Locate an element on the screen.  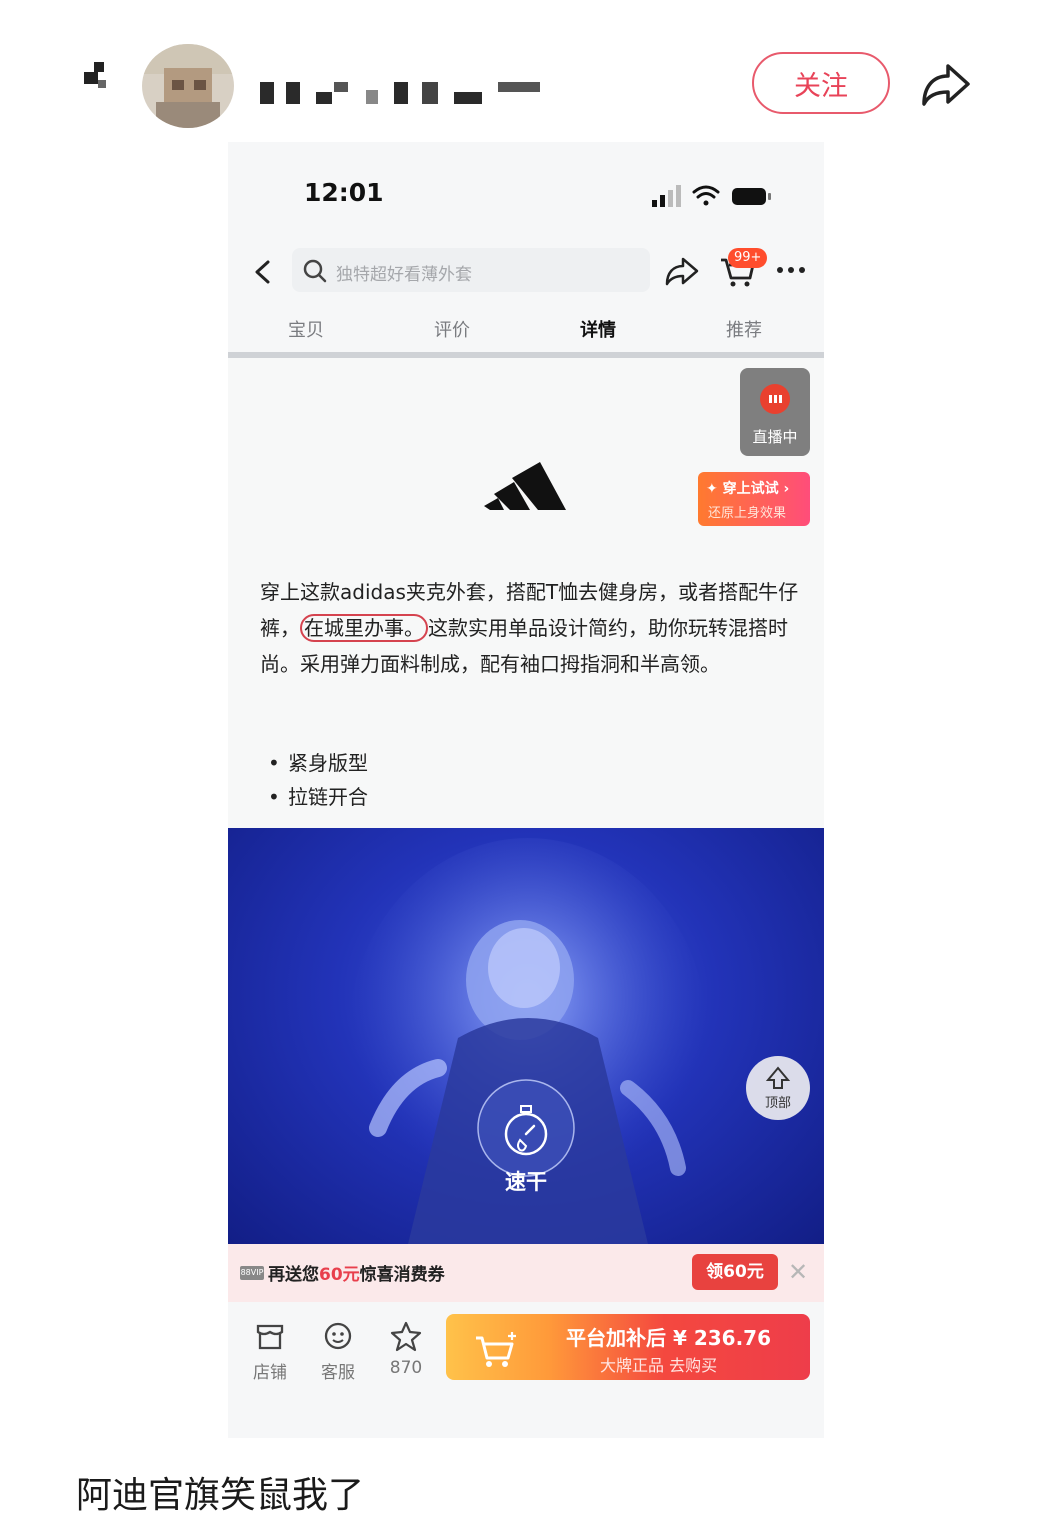
signal-icon is located at coordinates (666, 196).